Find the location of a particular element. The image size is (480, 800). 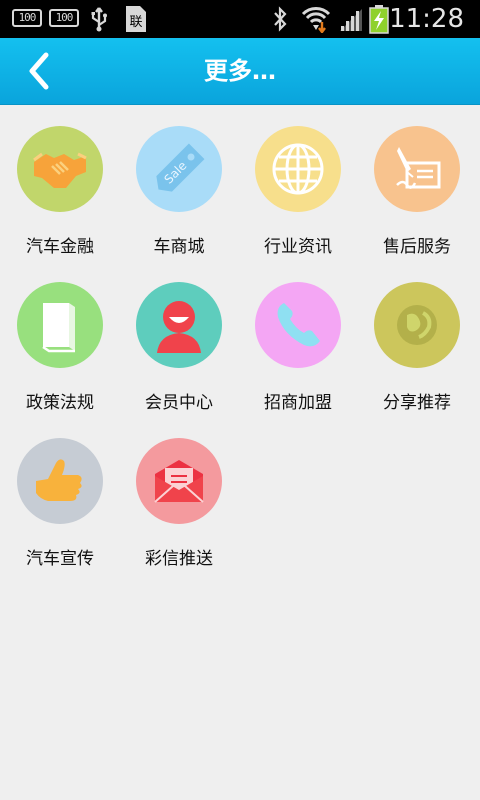

grid-item-policy-regulations: 政策法规 is located at coordinates (60, 338).